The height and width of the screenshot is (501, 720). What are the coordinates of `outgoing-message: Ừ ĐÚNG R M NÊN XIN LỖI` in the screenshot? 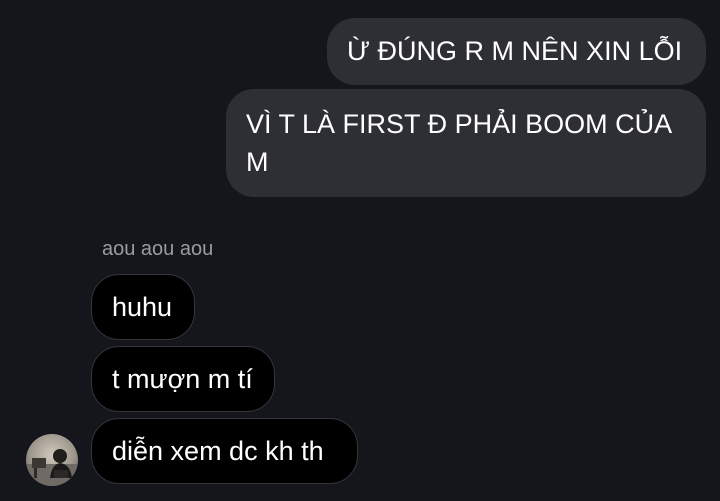 It's located at (516, 51).